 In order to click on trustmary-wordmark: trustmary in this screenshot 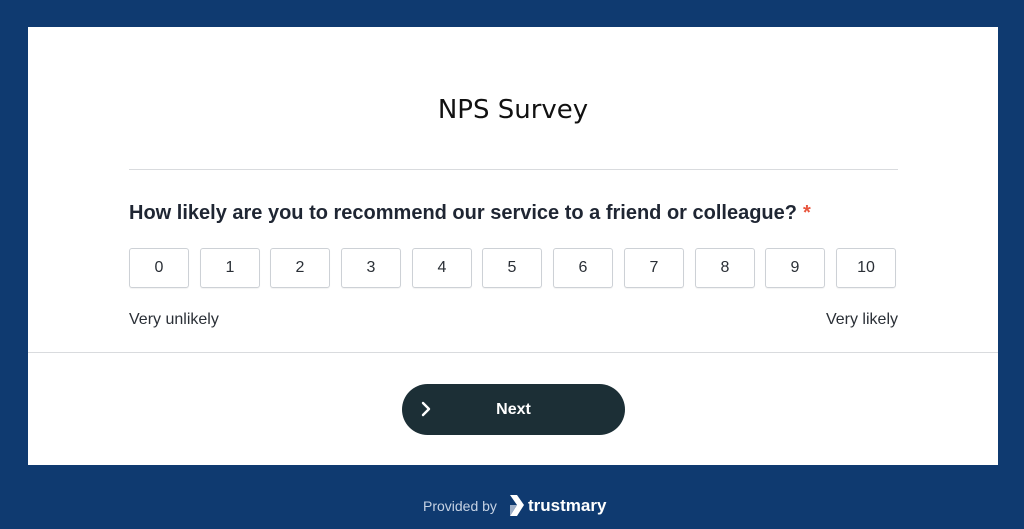, I will do `click(567, 505)`.